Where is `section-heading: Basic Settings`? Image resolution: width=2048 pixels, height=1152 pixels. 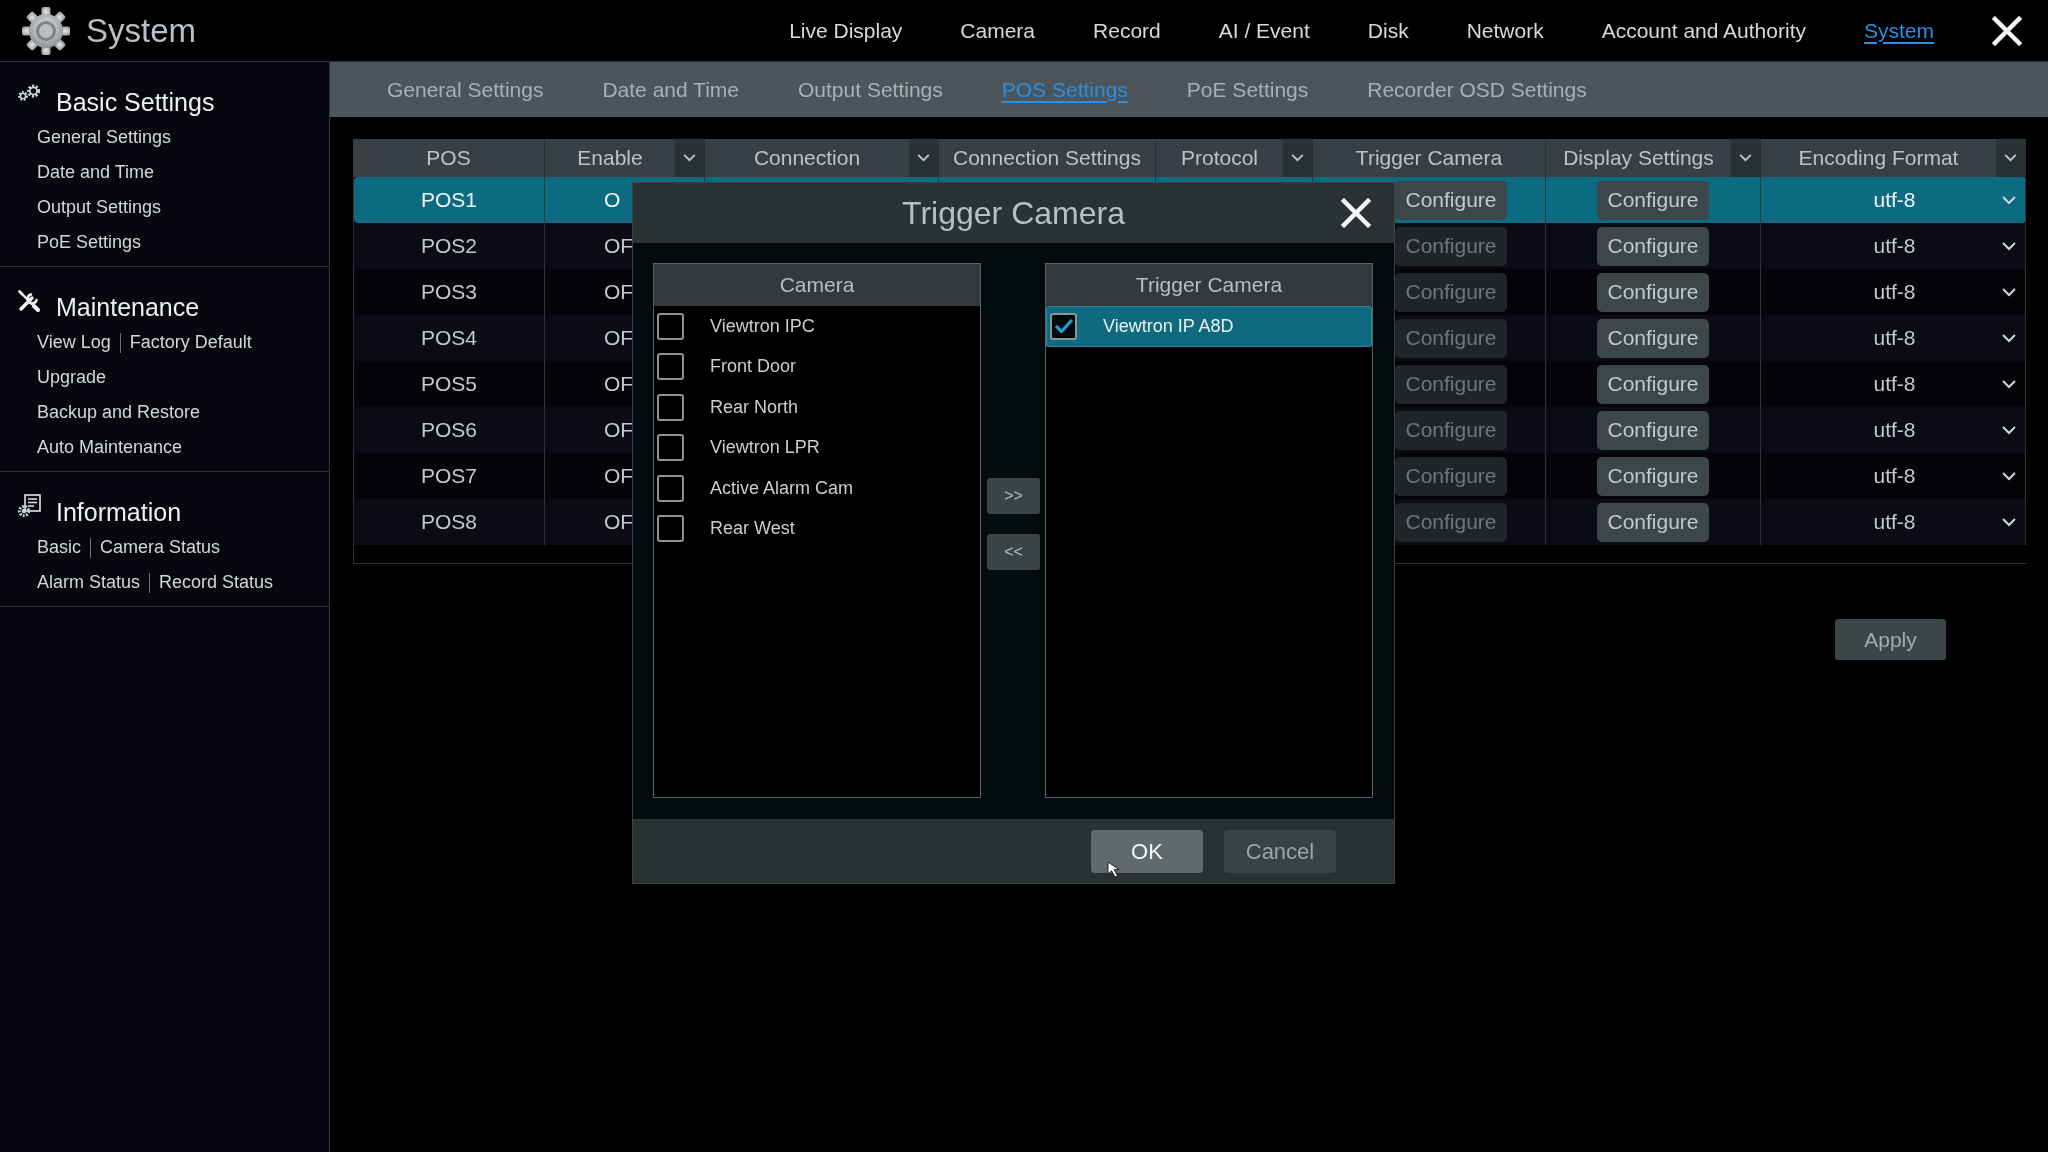
section-heading: Basic Settings is located at coordinates (135, 103).